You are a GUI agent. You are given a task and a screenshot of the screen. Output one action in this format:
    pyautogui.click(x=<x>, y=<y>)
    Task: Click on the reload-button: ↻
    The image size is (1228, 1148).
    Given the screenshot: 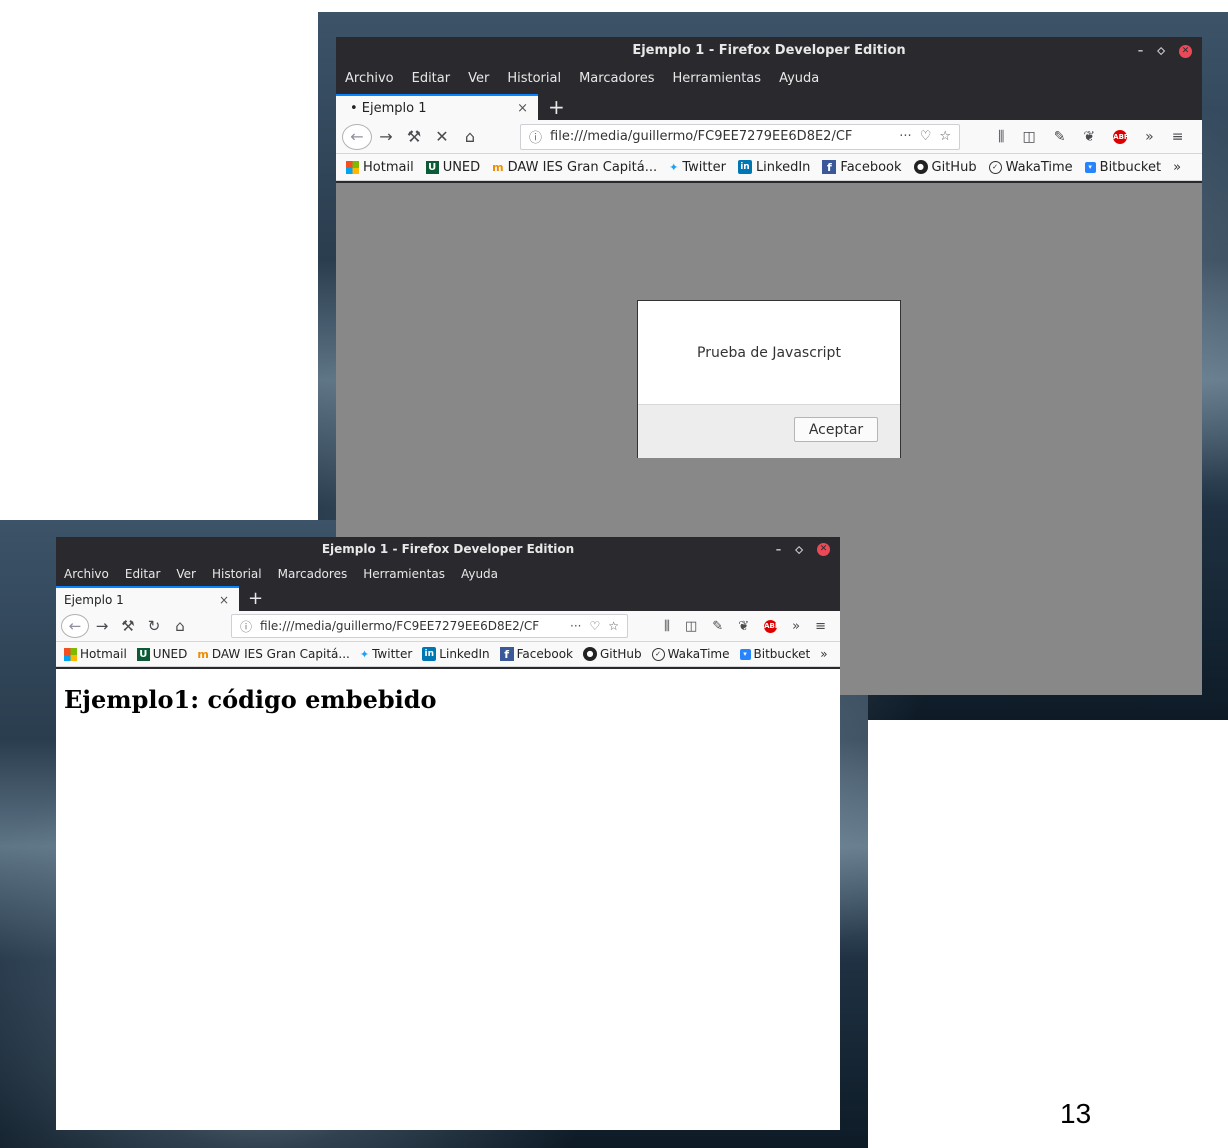 What is the action you would take?
    pyautogui.click(x=154, y=626)
    